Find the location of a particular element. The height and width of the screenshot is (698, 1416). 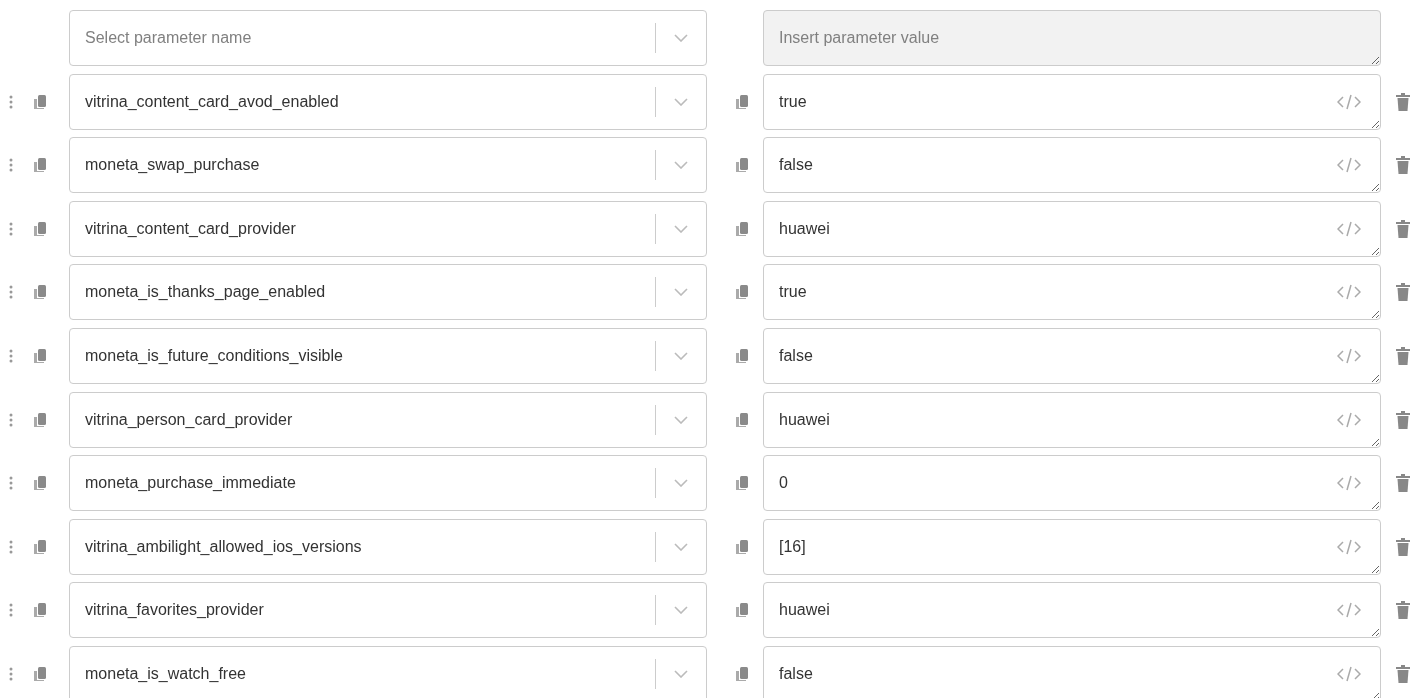

parameter-select: vitrina_person_card_provider is located at coordinates (388, 419).